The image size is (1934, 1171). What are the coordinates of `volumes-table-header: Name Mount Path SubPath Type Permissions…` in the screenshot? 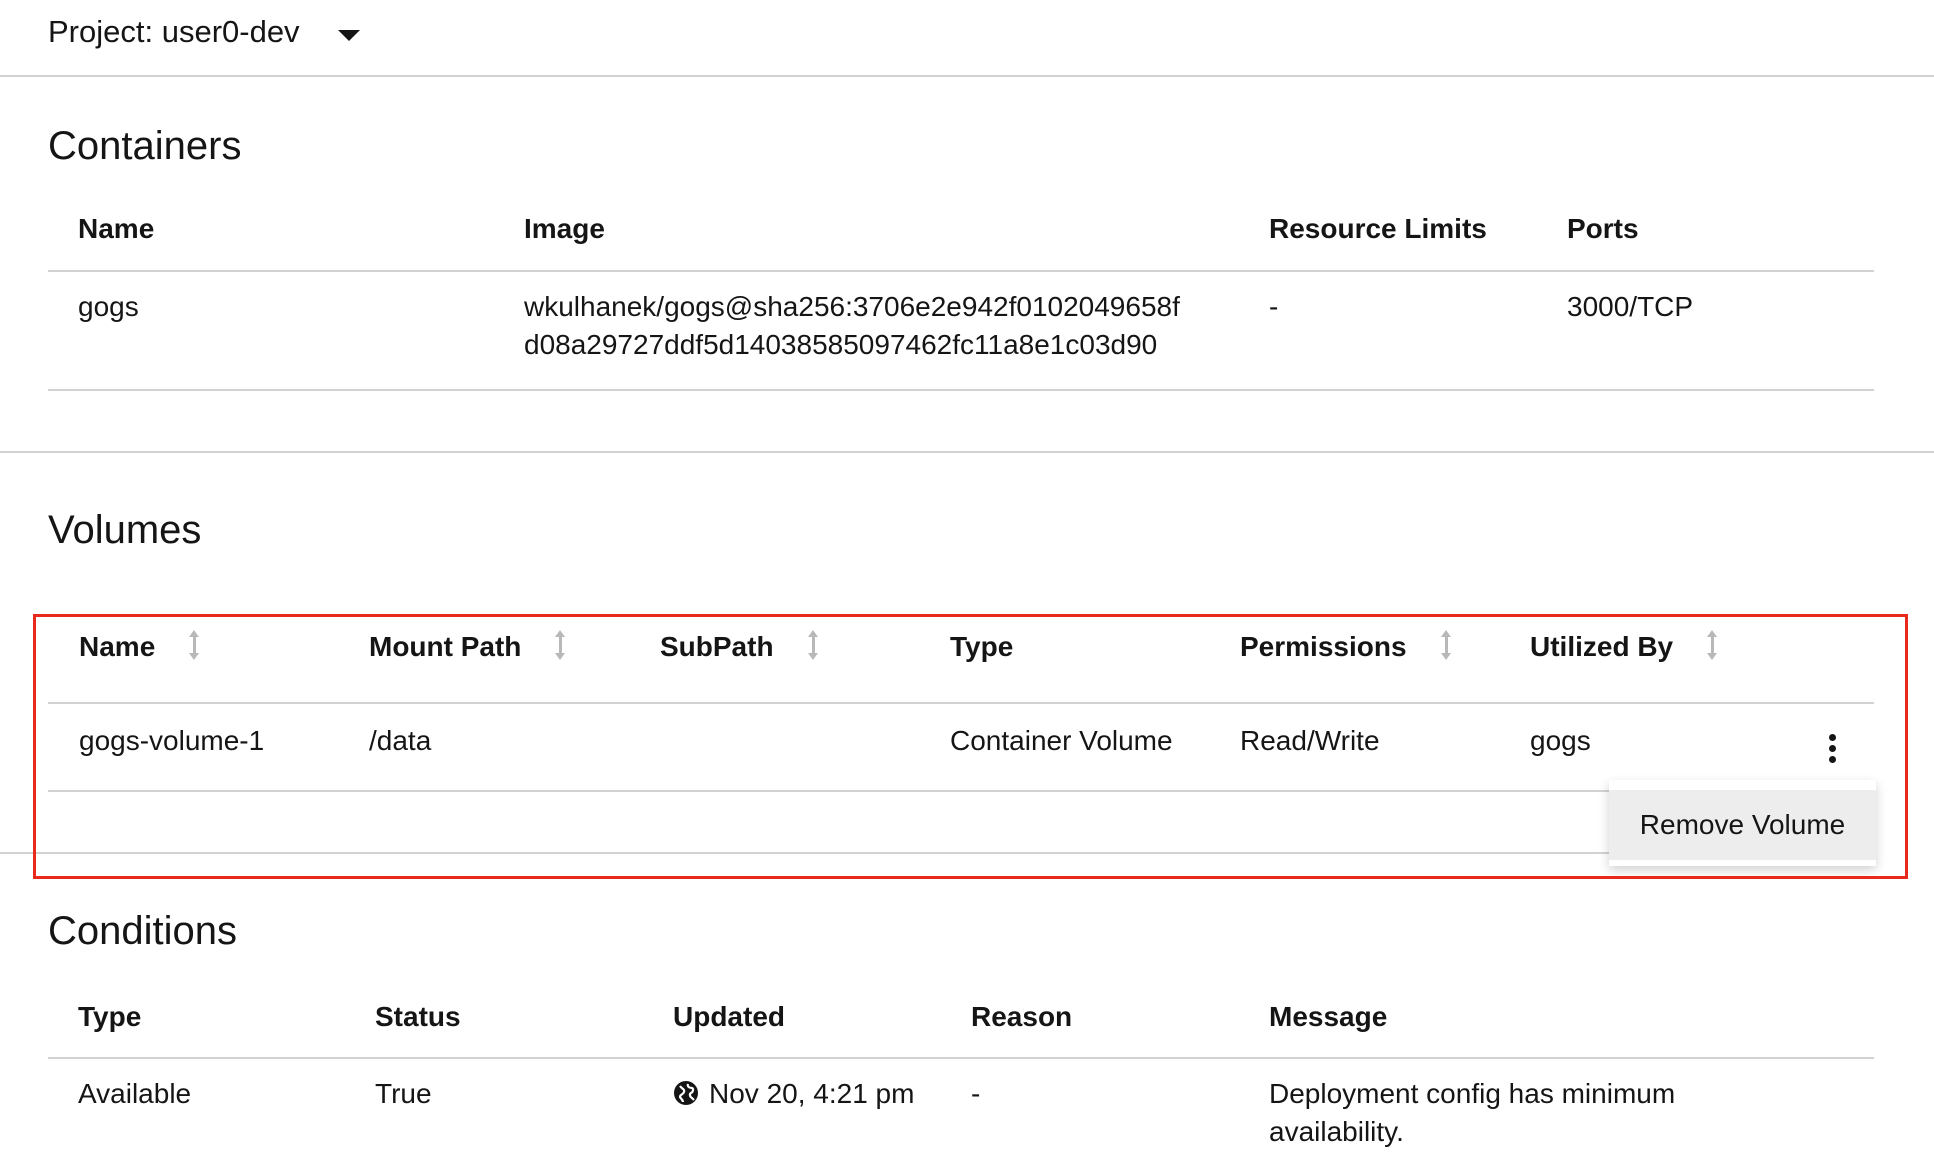 It's located at (961, 663).